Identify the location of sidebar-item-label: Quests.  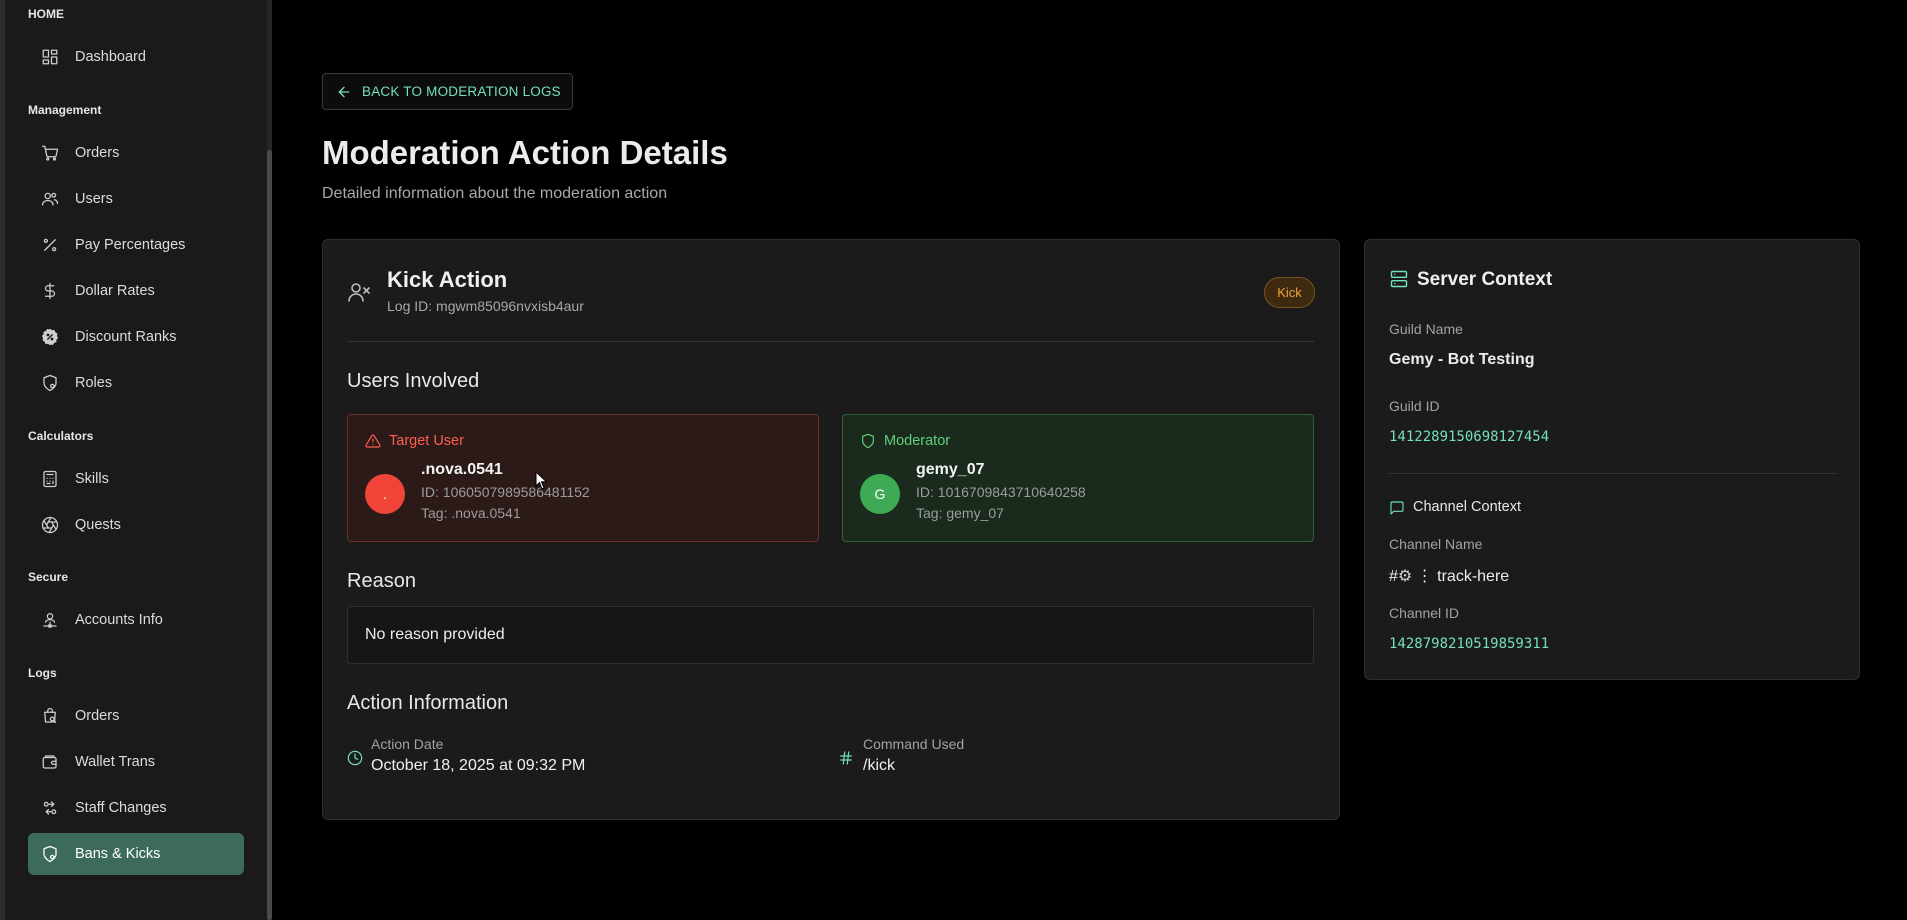
(98, 525).